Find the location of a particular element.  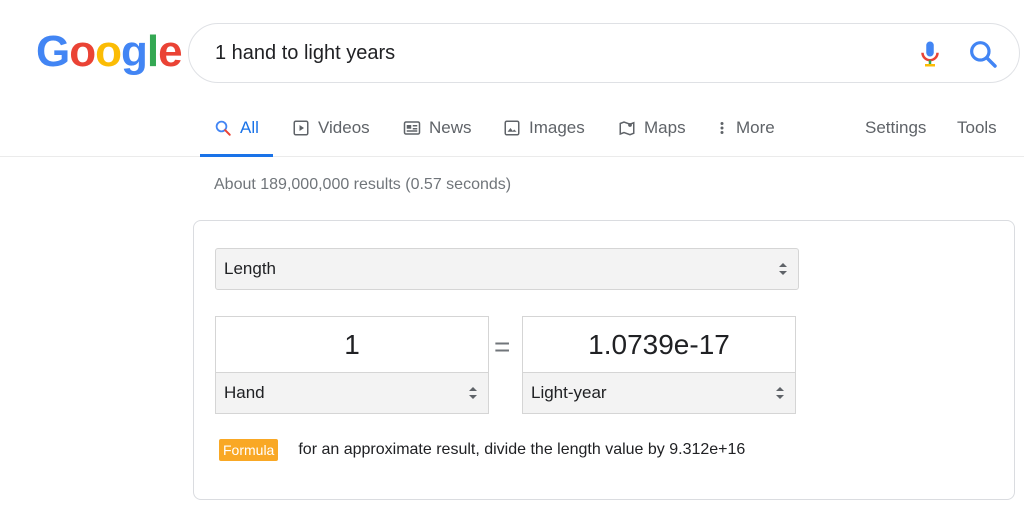

logo-letter: l is located at coordinates (152, 51).